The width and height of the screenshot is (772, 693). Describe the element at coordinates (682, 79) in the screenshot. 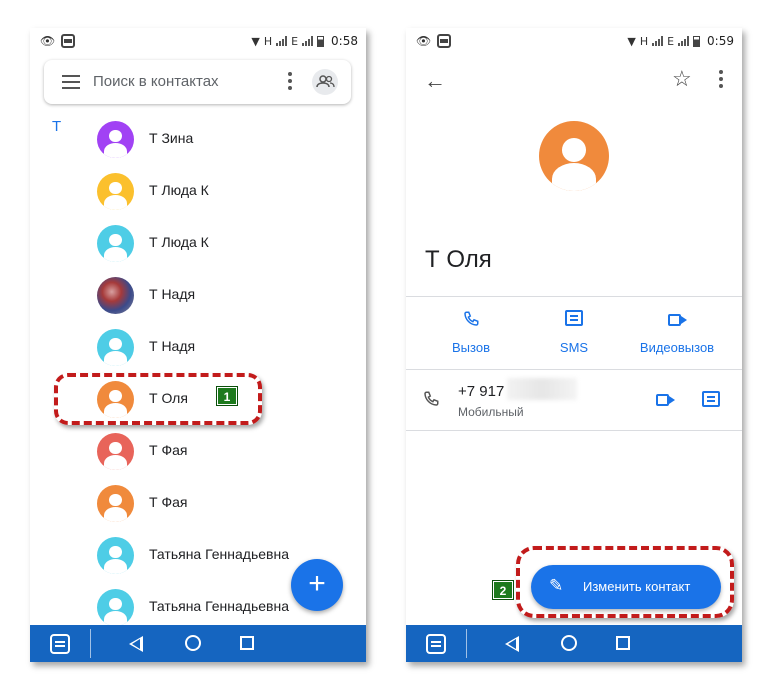

I see `star-icon: ☆` at that location.